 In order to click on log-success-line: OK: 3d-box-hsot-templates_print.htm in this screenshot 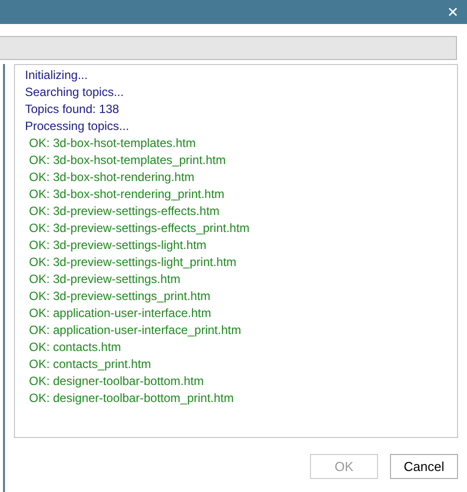, I will do `click(127, 160)`.